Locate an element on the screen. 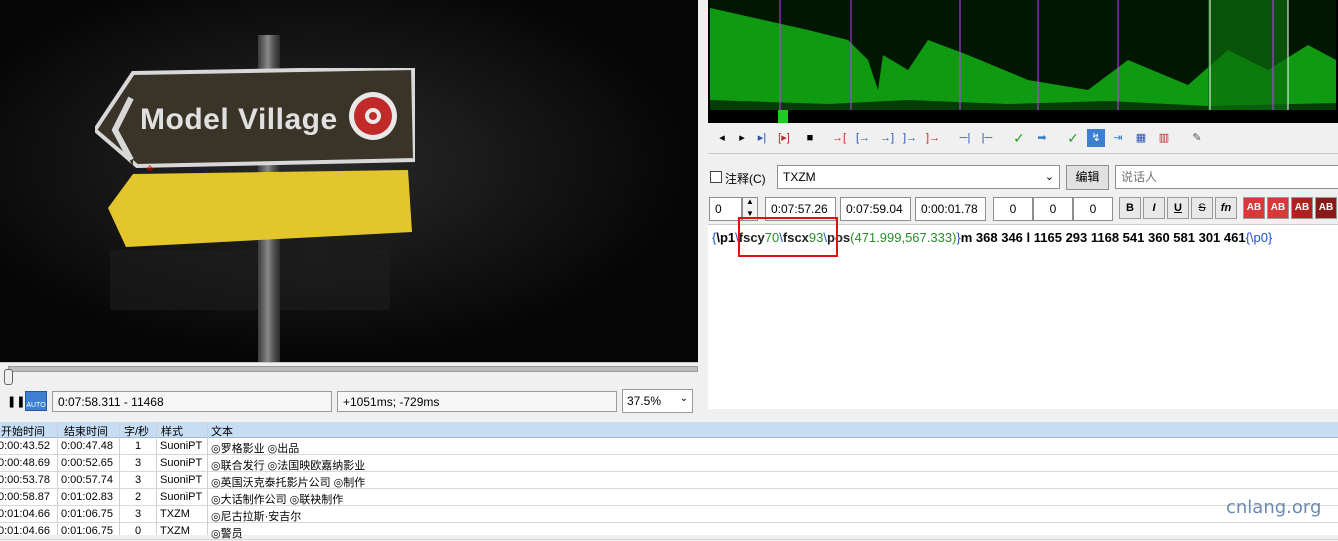 This screenshot has width=1338, height=541. duration-field is located at coordinates (950, 209).